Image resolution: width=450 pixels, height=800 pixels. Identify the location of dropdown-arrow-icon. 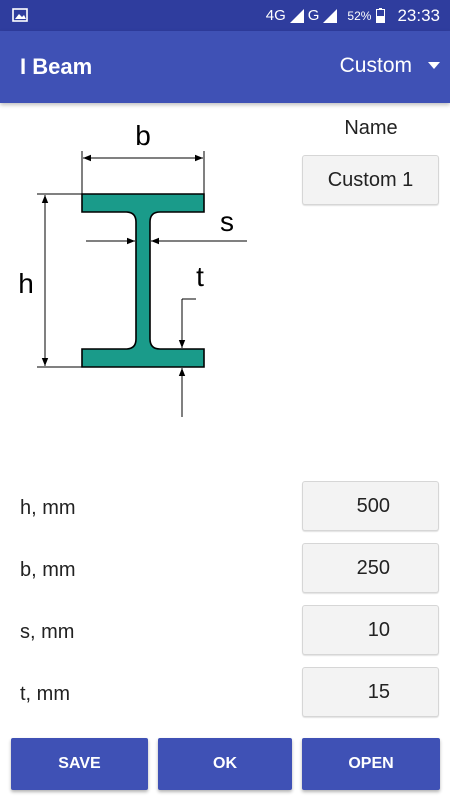
(434, 65).